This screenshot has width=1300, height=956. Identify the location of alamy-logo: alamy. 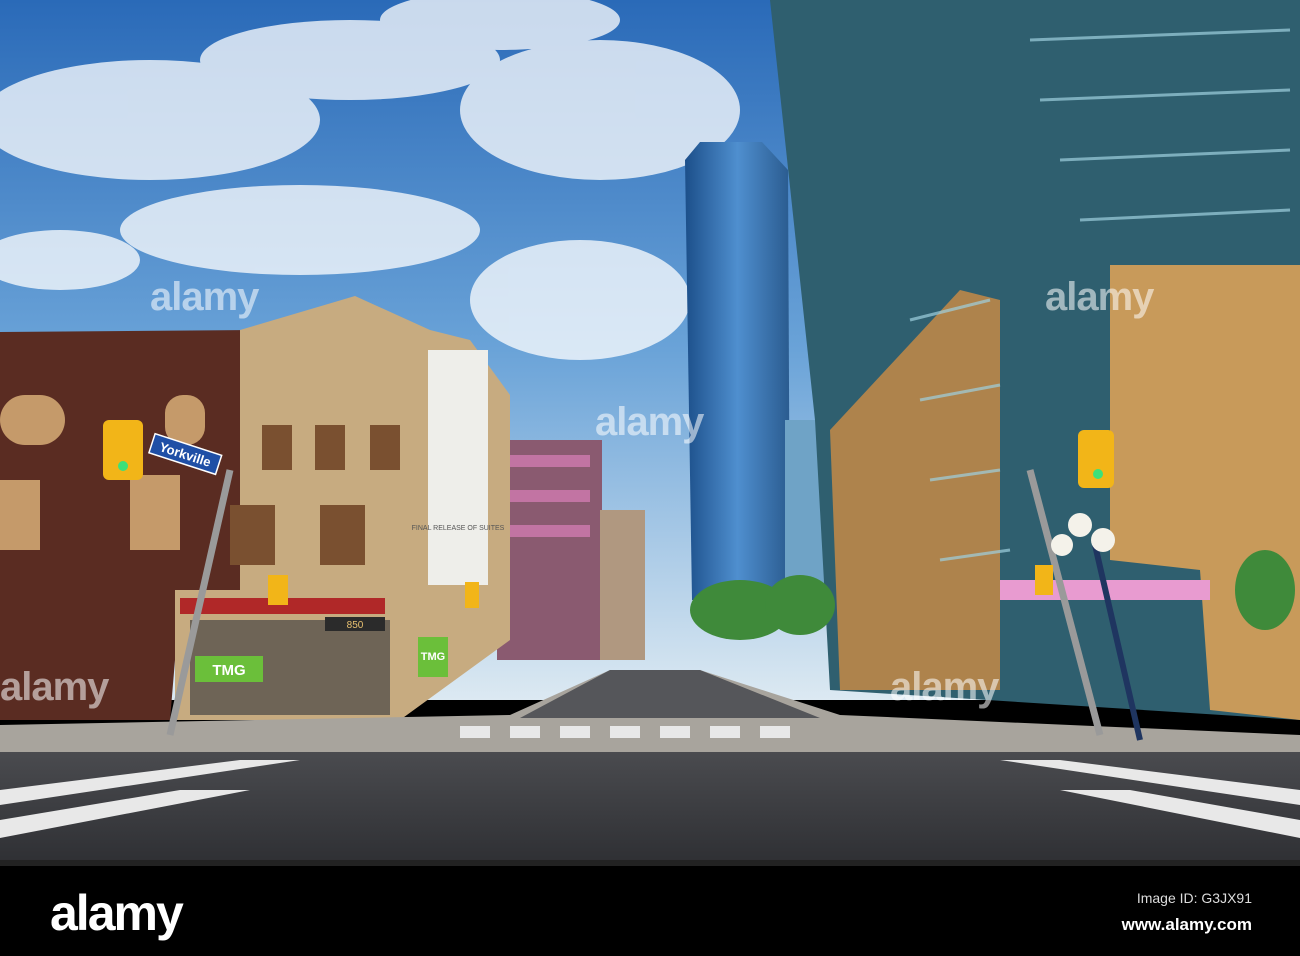
(117, 913).